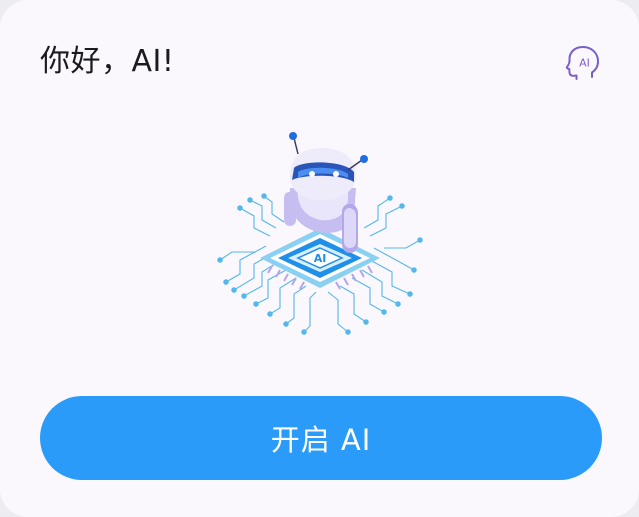 The width and height of the screenshot is (639, 517). I want to click on robot-illustration: AI, so click(320, 233).